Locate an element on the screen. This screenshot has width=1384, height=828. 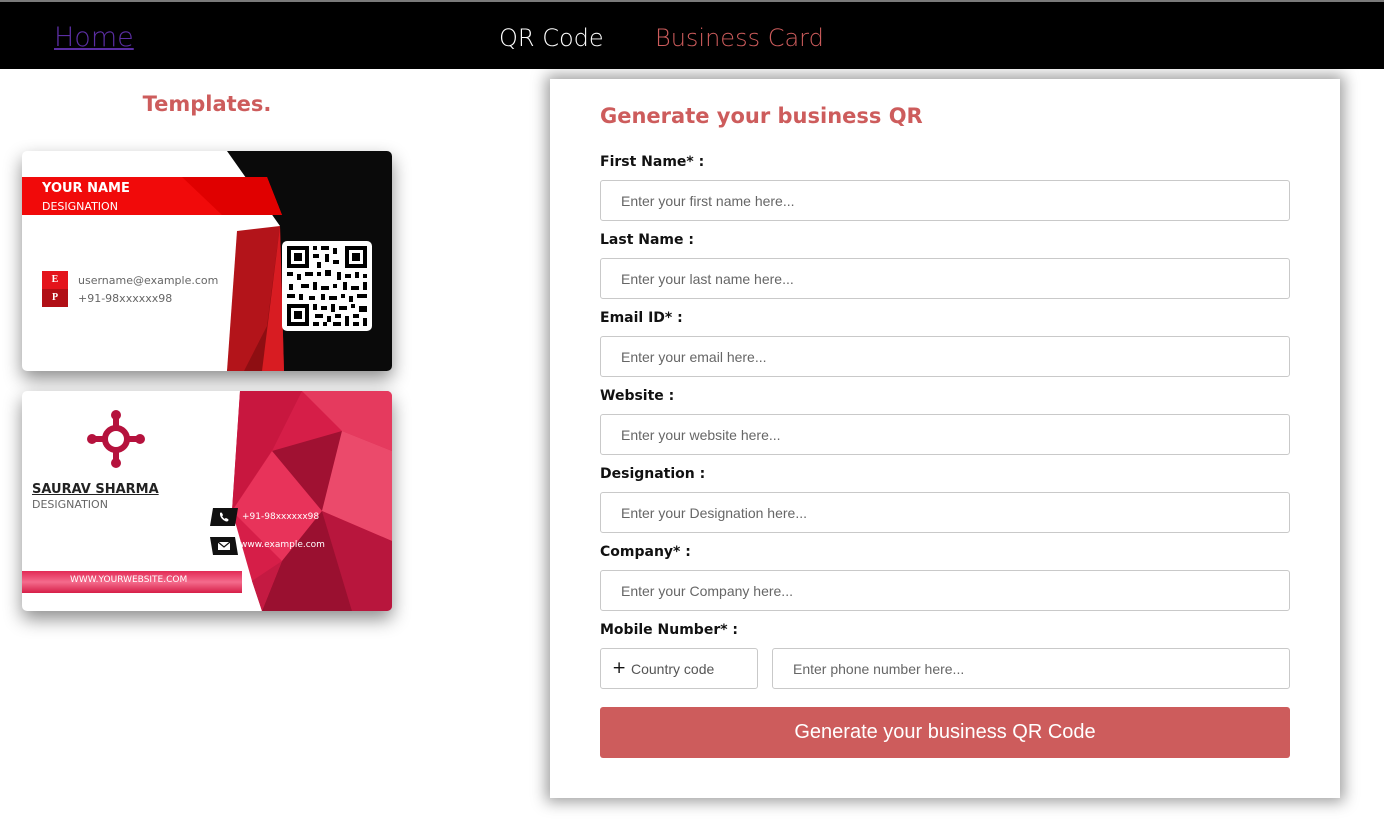
nav-qr-code-link: QR Code is located at coordinates (551, 38).